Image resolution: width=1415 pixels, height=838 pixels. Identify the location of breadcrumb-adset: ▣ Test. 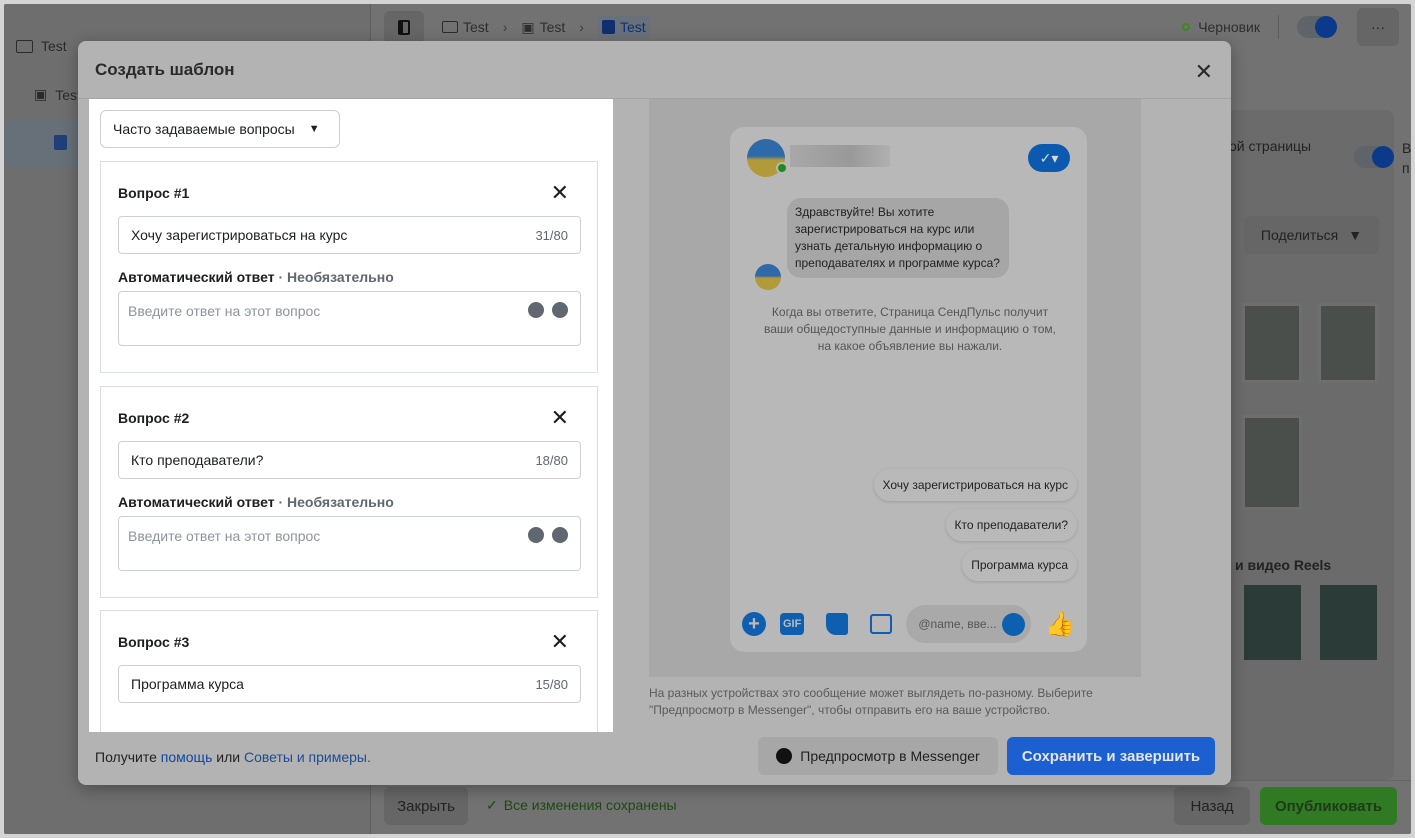
(543, 27).